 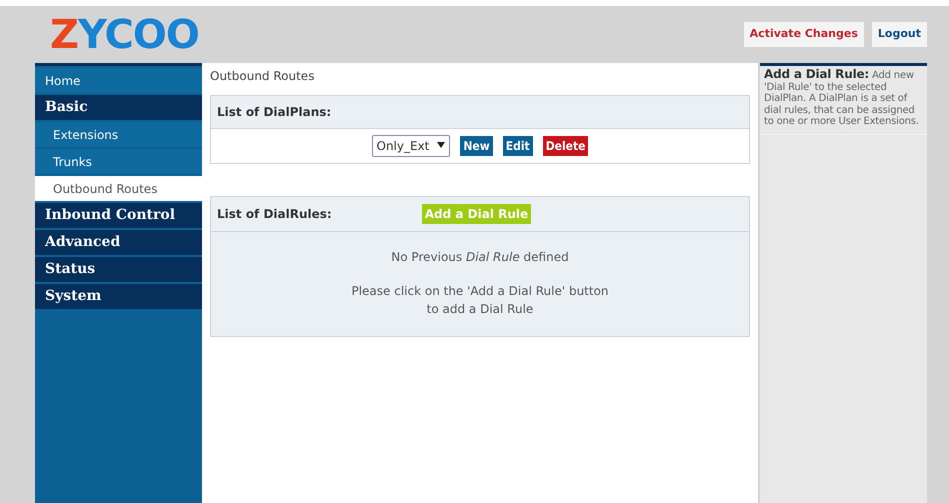 I want to click on dialplan-button: Delete, so click(x=565, y=146).